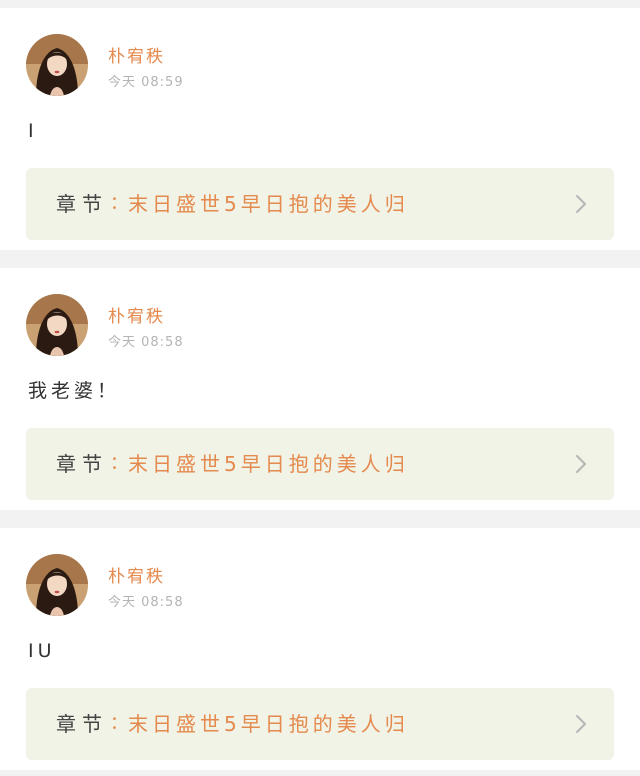 This screenshot has width=640, height=776. Describe the element at coordinates (33, 131) in the screenshot. I see `comment-text: I` at that location.